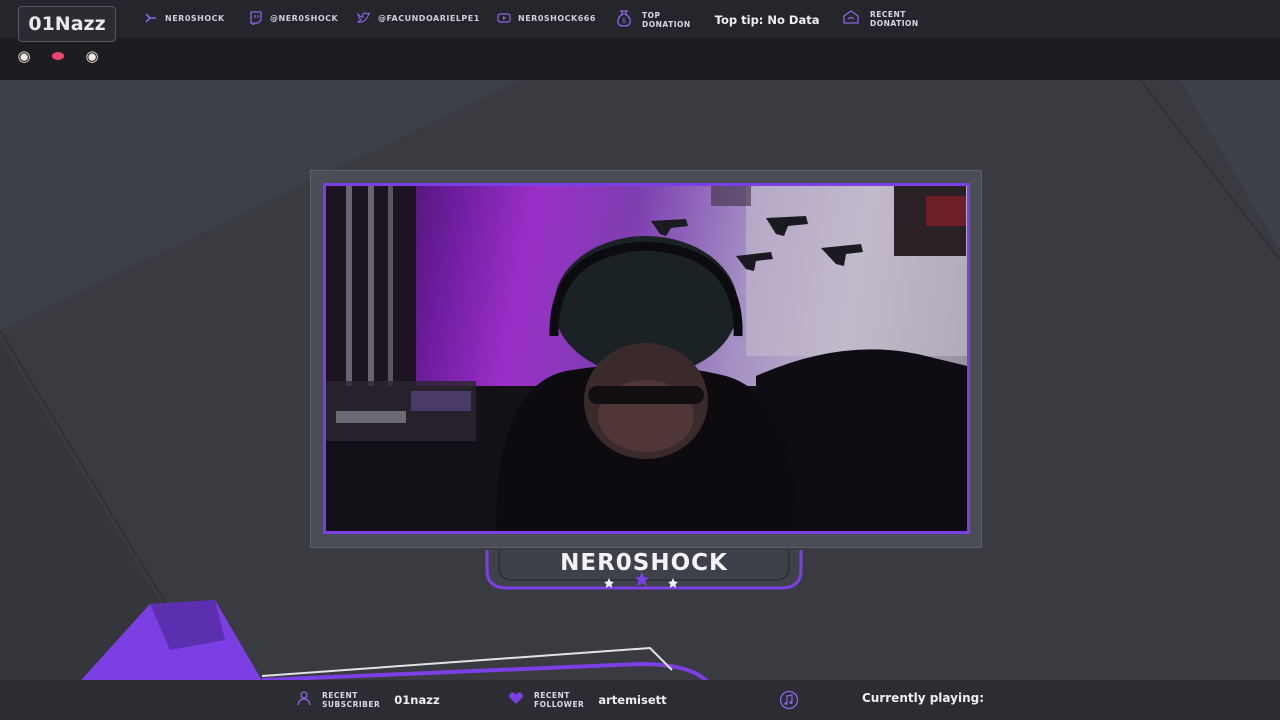 The height and width of the screenshot is (720, 1280). Describe the element at coordinates (767, 20) in the screenshot. I see `top-donation-value: Top tip: No Data` at that location.